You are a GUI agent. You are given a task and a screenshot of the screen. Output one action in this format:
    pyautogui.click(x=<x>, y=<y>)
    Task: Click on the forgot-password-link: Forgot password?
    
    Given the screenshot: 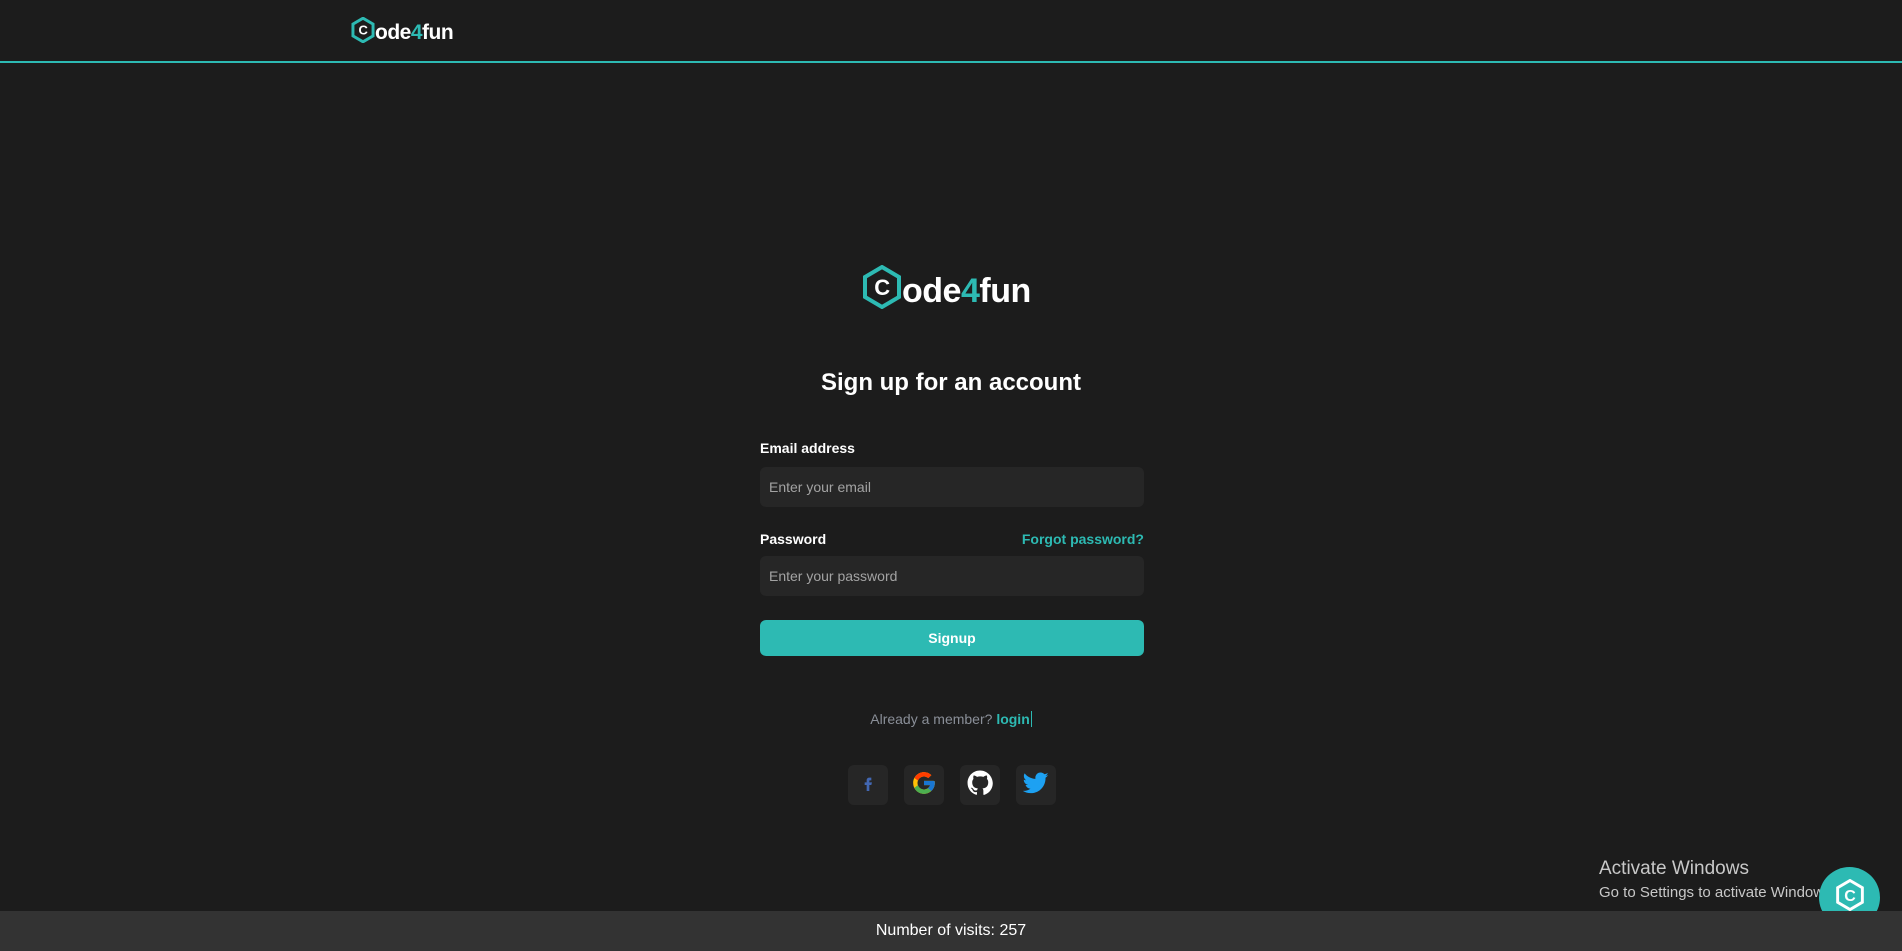 What is the action you would take?
    pyautogui.click(x=1083, y=539)
    